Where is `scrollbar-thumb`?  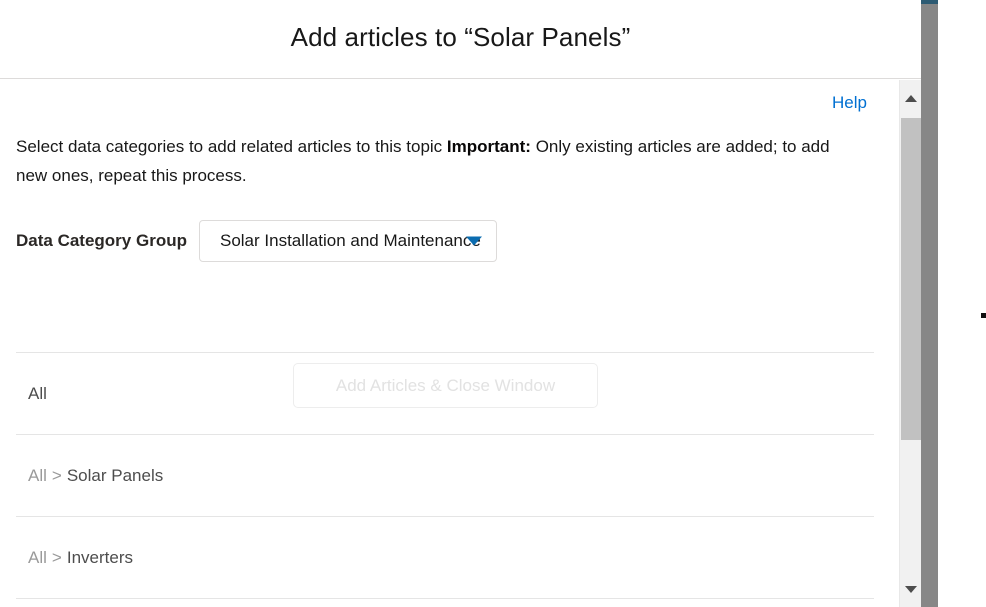 scrollbar-thumb is located at coordinates (911, 279).